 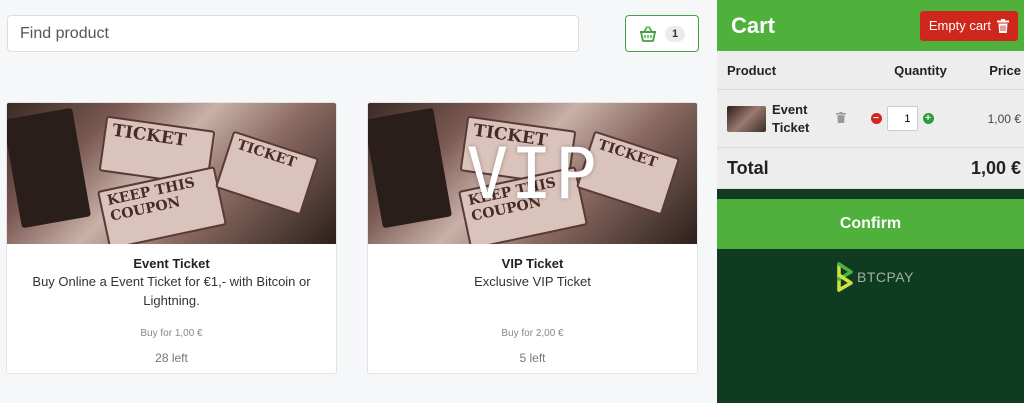 I want to click on column-header-quantity: Quantity, so click(x=920, y=70).